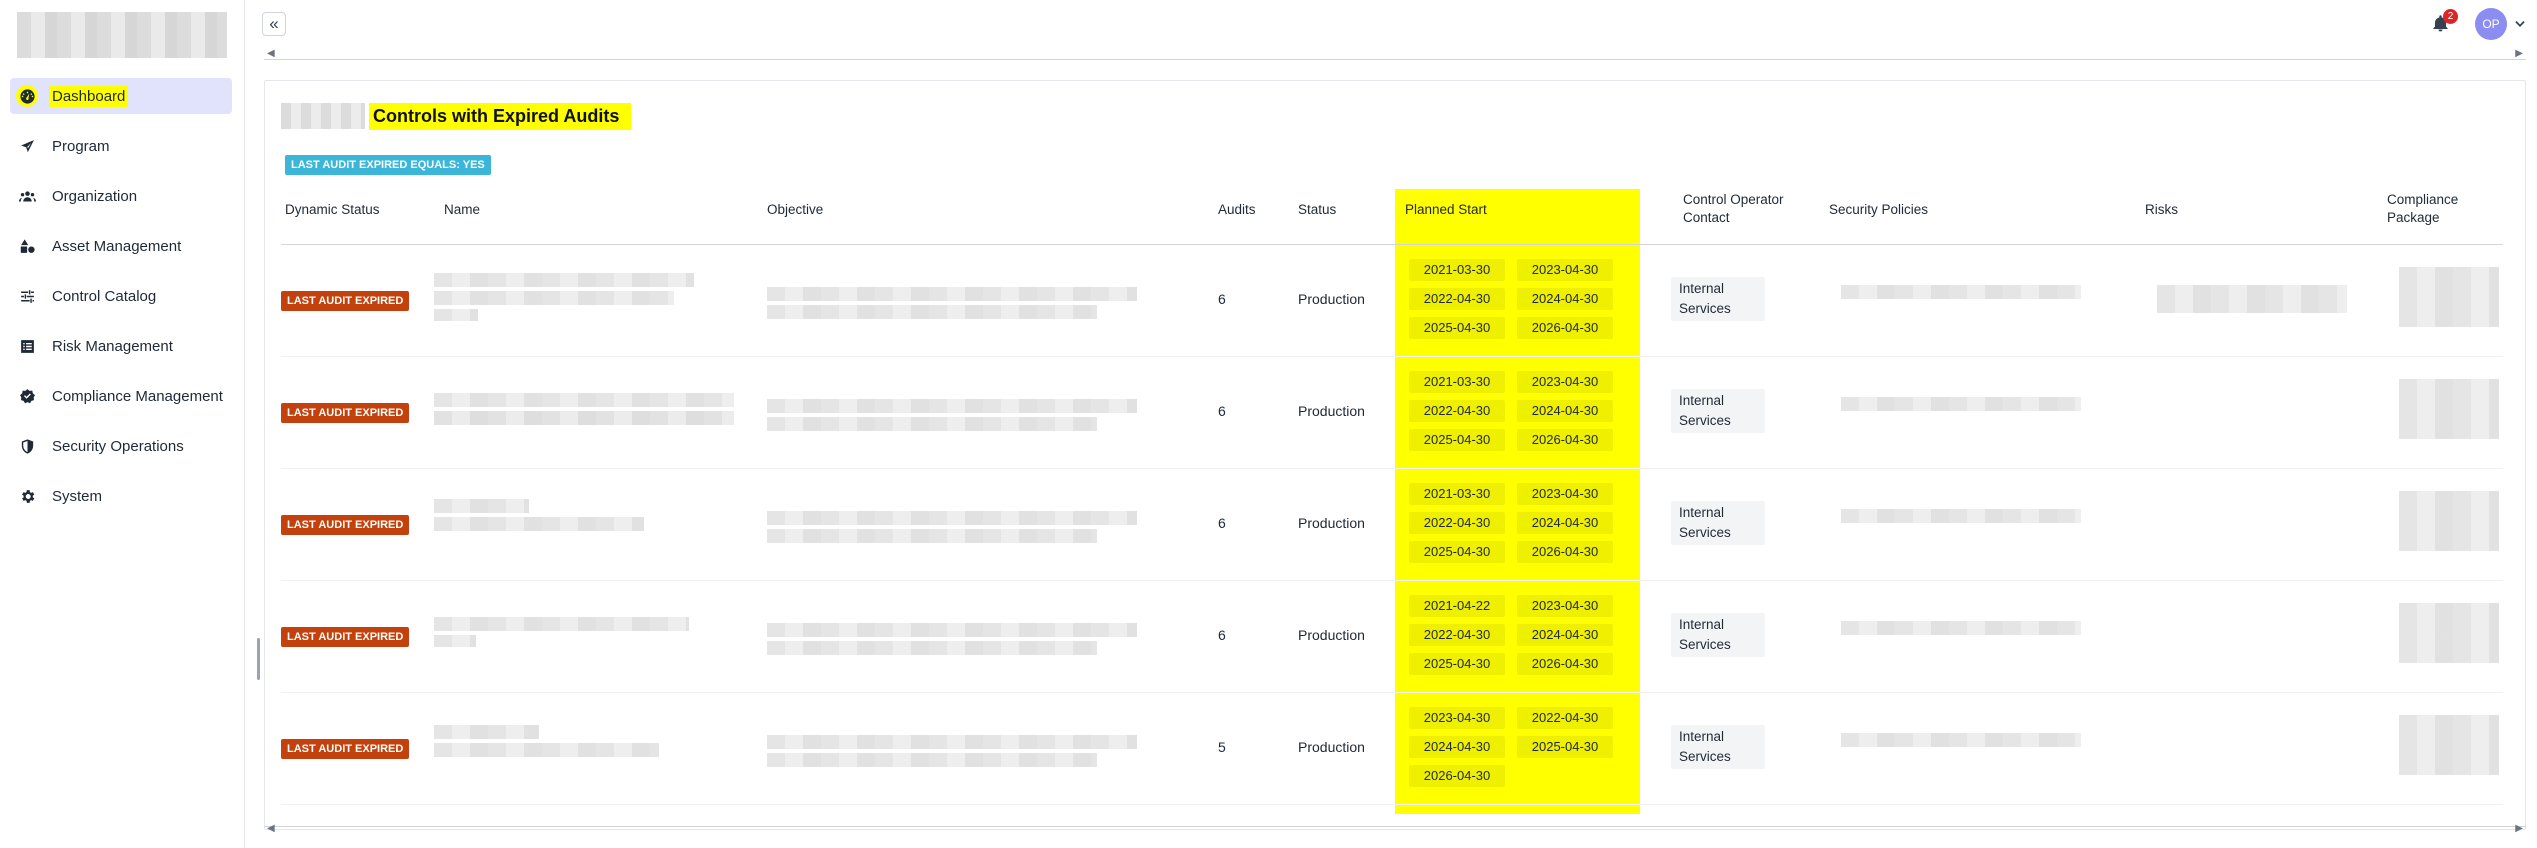  Describe the element at coordinates (89, 96) in the screenshot. I see `sidebar-item-label: Dashboard` at that location.